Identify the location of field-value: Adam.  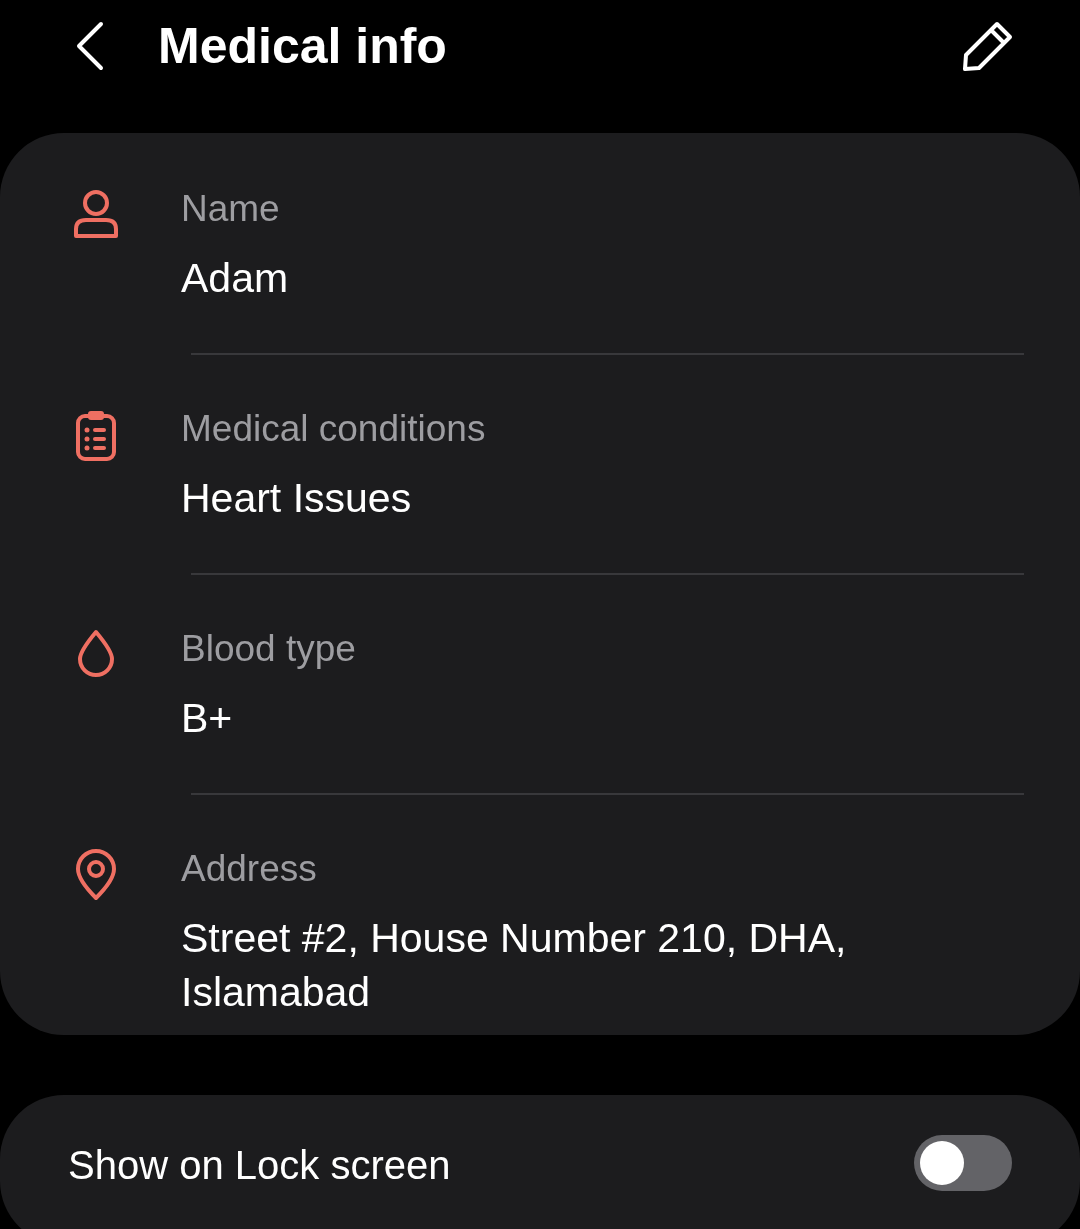
(235, 278).